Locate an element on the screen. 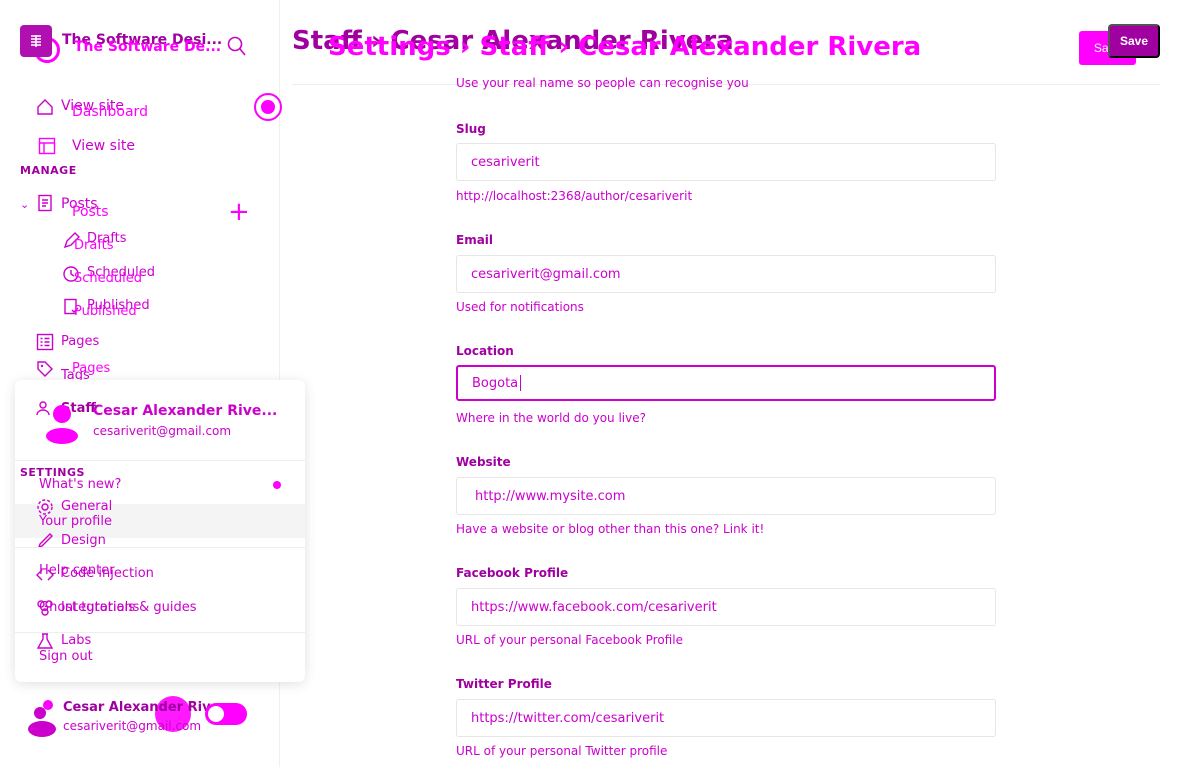  email-help-text: Used for notifications is located at coordinates (520, 307).